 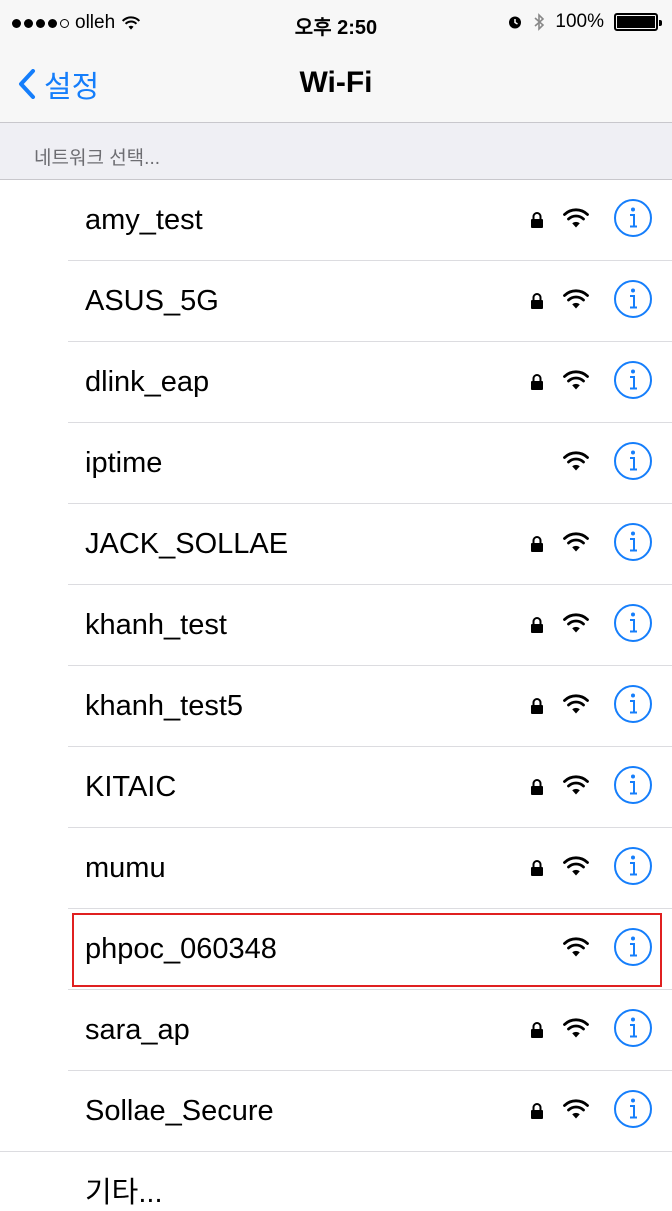 What do you see at coordinates (638, 22) in the screenshot?
I see `battery-icon` at bounding box center [638, 22].